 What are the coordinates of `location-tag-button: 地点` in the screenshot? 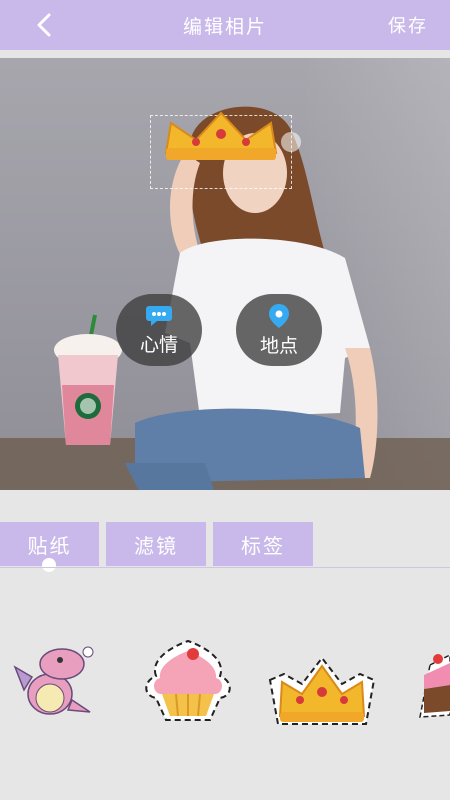 It's located at (279, 330).